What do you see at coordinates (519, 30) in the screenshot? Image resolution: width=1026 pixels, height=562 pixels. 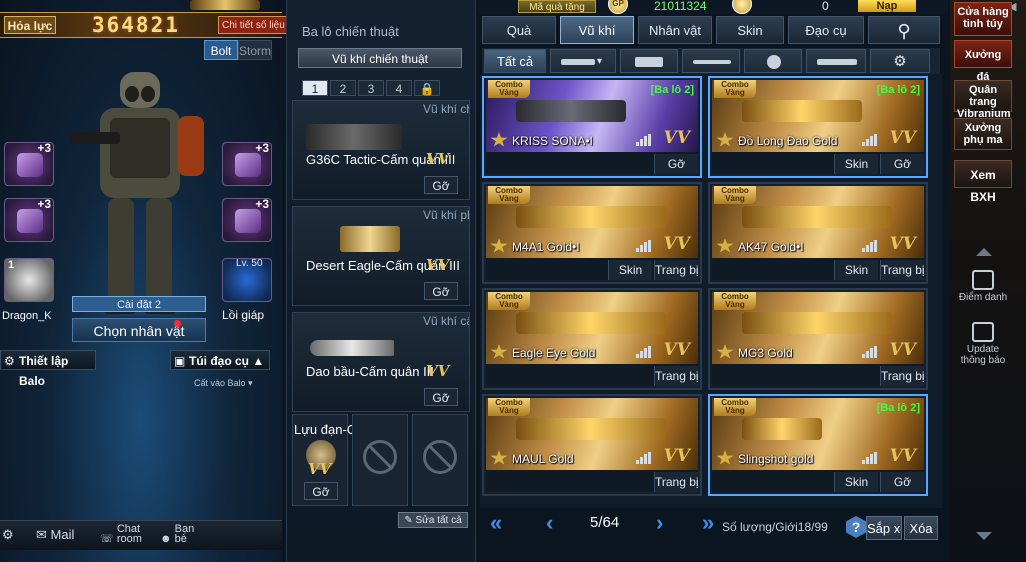 I see `tab-gifts: Quà` at bounding box center [519, 30].